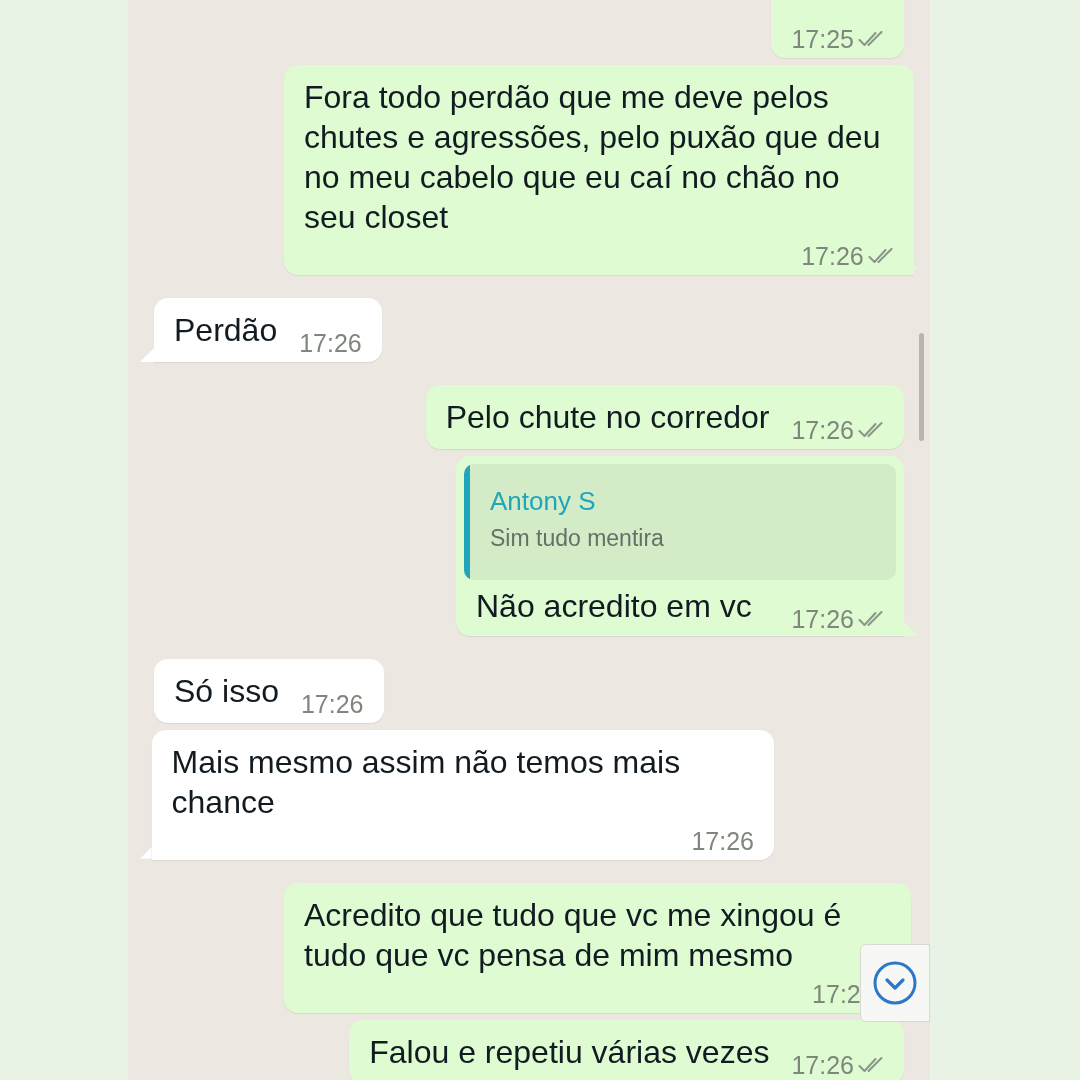 Image resolution: width=1080 pixels, height=1080 pixels. What do you see at coordinates (680, 522) in the screenshot?
I see `quoted-message: Antony S Sim tudo mentira` at bounding box center [680, 522].